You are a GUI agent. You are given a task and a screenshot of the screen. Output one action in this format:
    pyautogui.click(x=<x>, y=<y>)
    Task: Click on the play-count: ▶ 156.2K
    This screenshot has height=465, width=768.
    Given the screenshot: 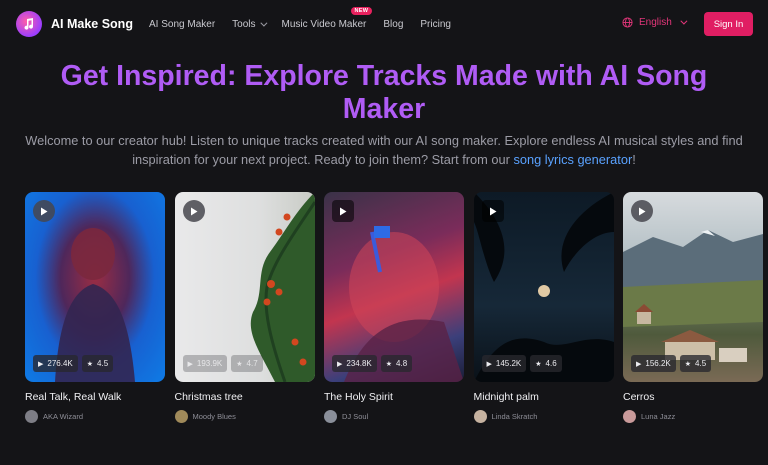 What is the action you would take?
    pyautogui.click(x=653, y=363)
    